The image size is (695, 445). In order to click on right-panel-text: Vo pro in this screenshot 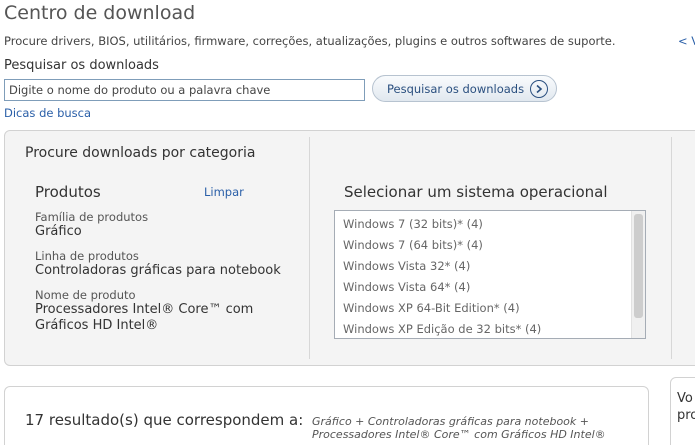, I will do `click(686, 407)`.